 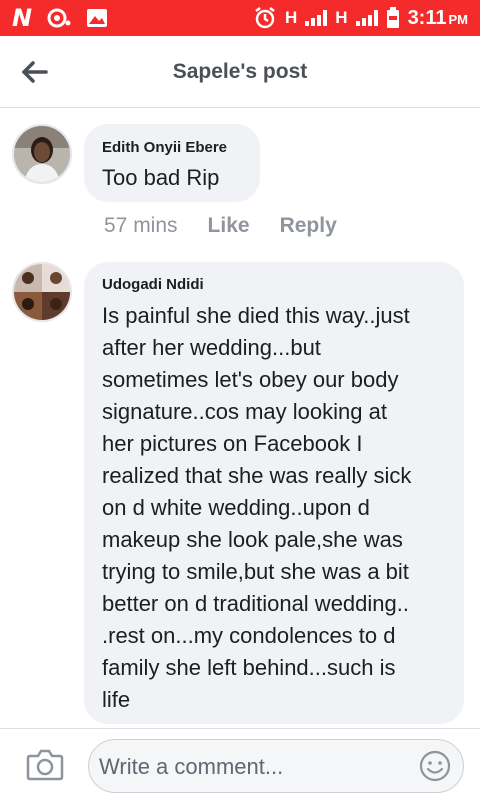 What do you see at coordinates (45, 764) in the screenshot?
I see `camera-icon` at bounding box center [45, 764].